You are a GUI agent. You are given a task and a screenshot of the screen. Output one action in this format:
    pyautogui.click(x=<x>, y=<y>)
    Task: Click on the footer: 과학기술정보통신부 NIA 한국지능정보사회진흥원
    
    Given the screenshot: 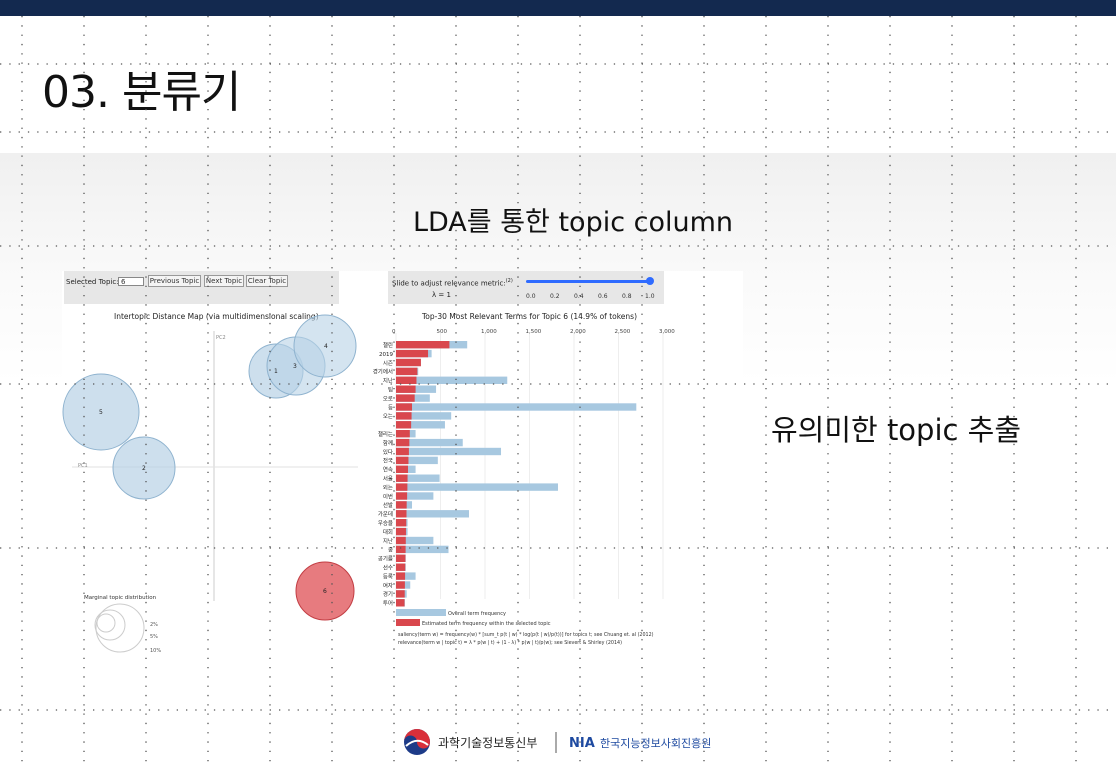 What is the action you would take?
    pyautogui.click(x=558, y=743)
    